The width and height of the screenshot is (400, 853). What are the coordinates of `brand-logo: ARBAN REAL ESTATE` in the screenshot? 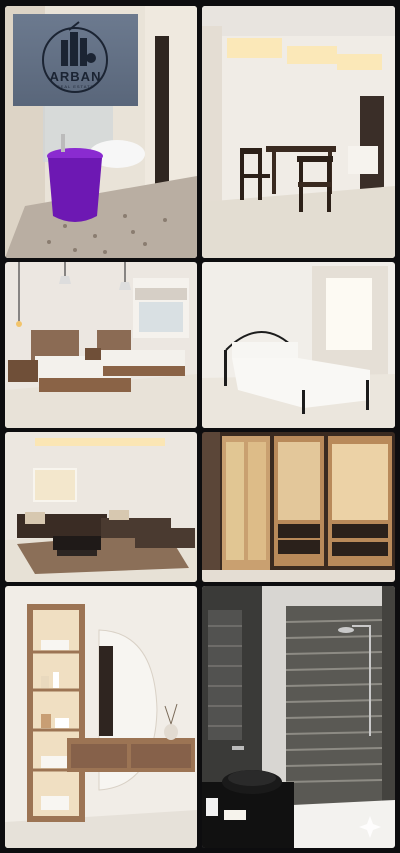 It's located at (75, 60).